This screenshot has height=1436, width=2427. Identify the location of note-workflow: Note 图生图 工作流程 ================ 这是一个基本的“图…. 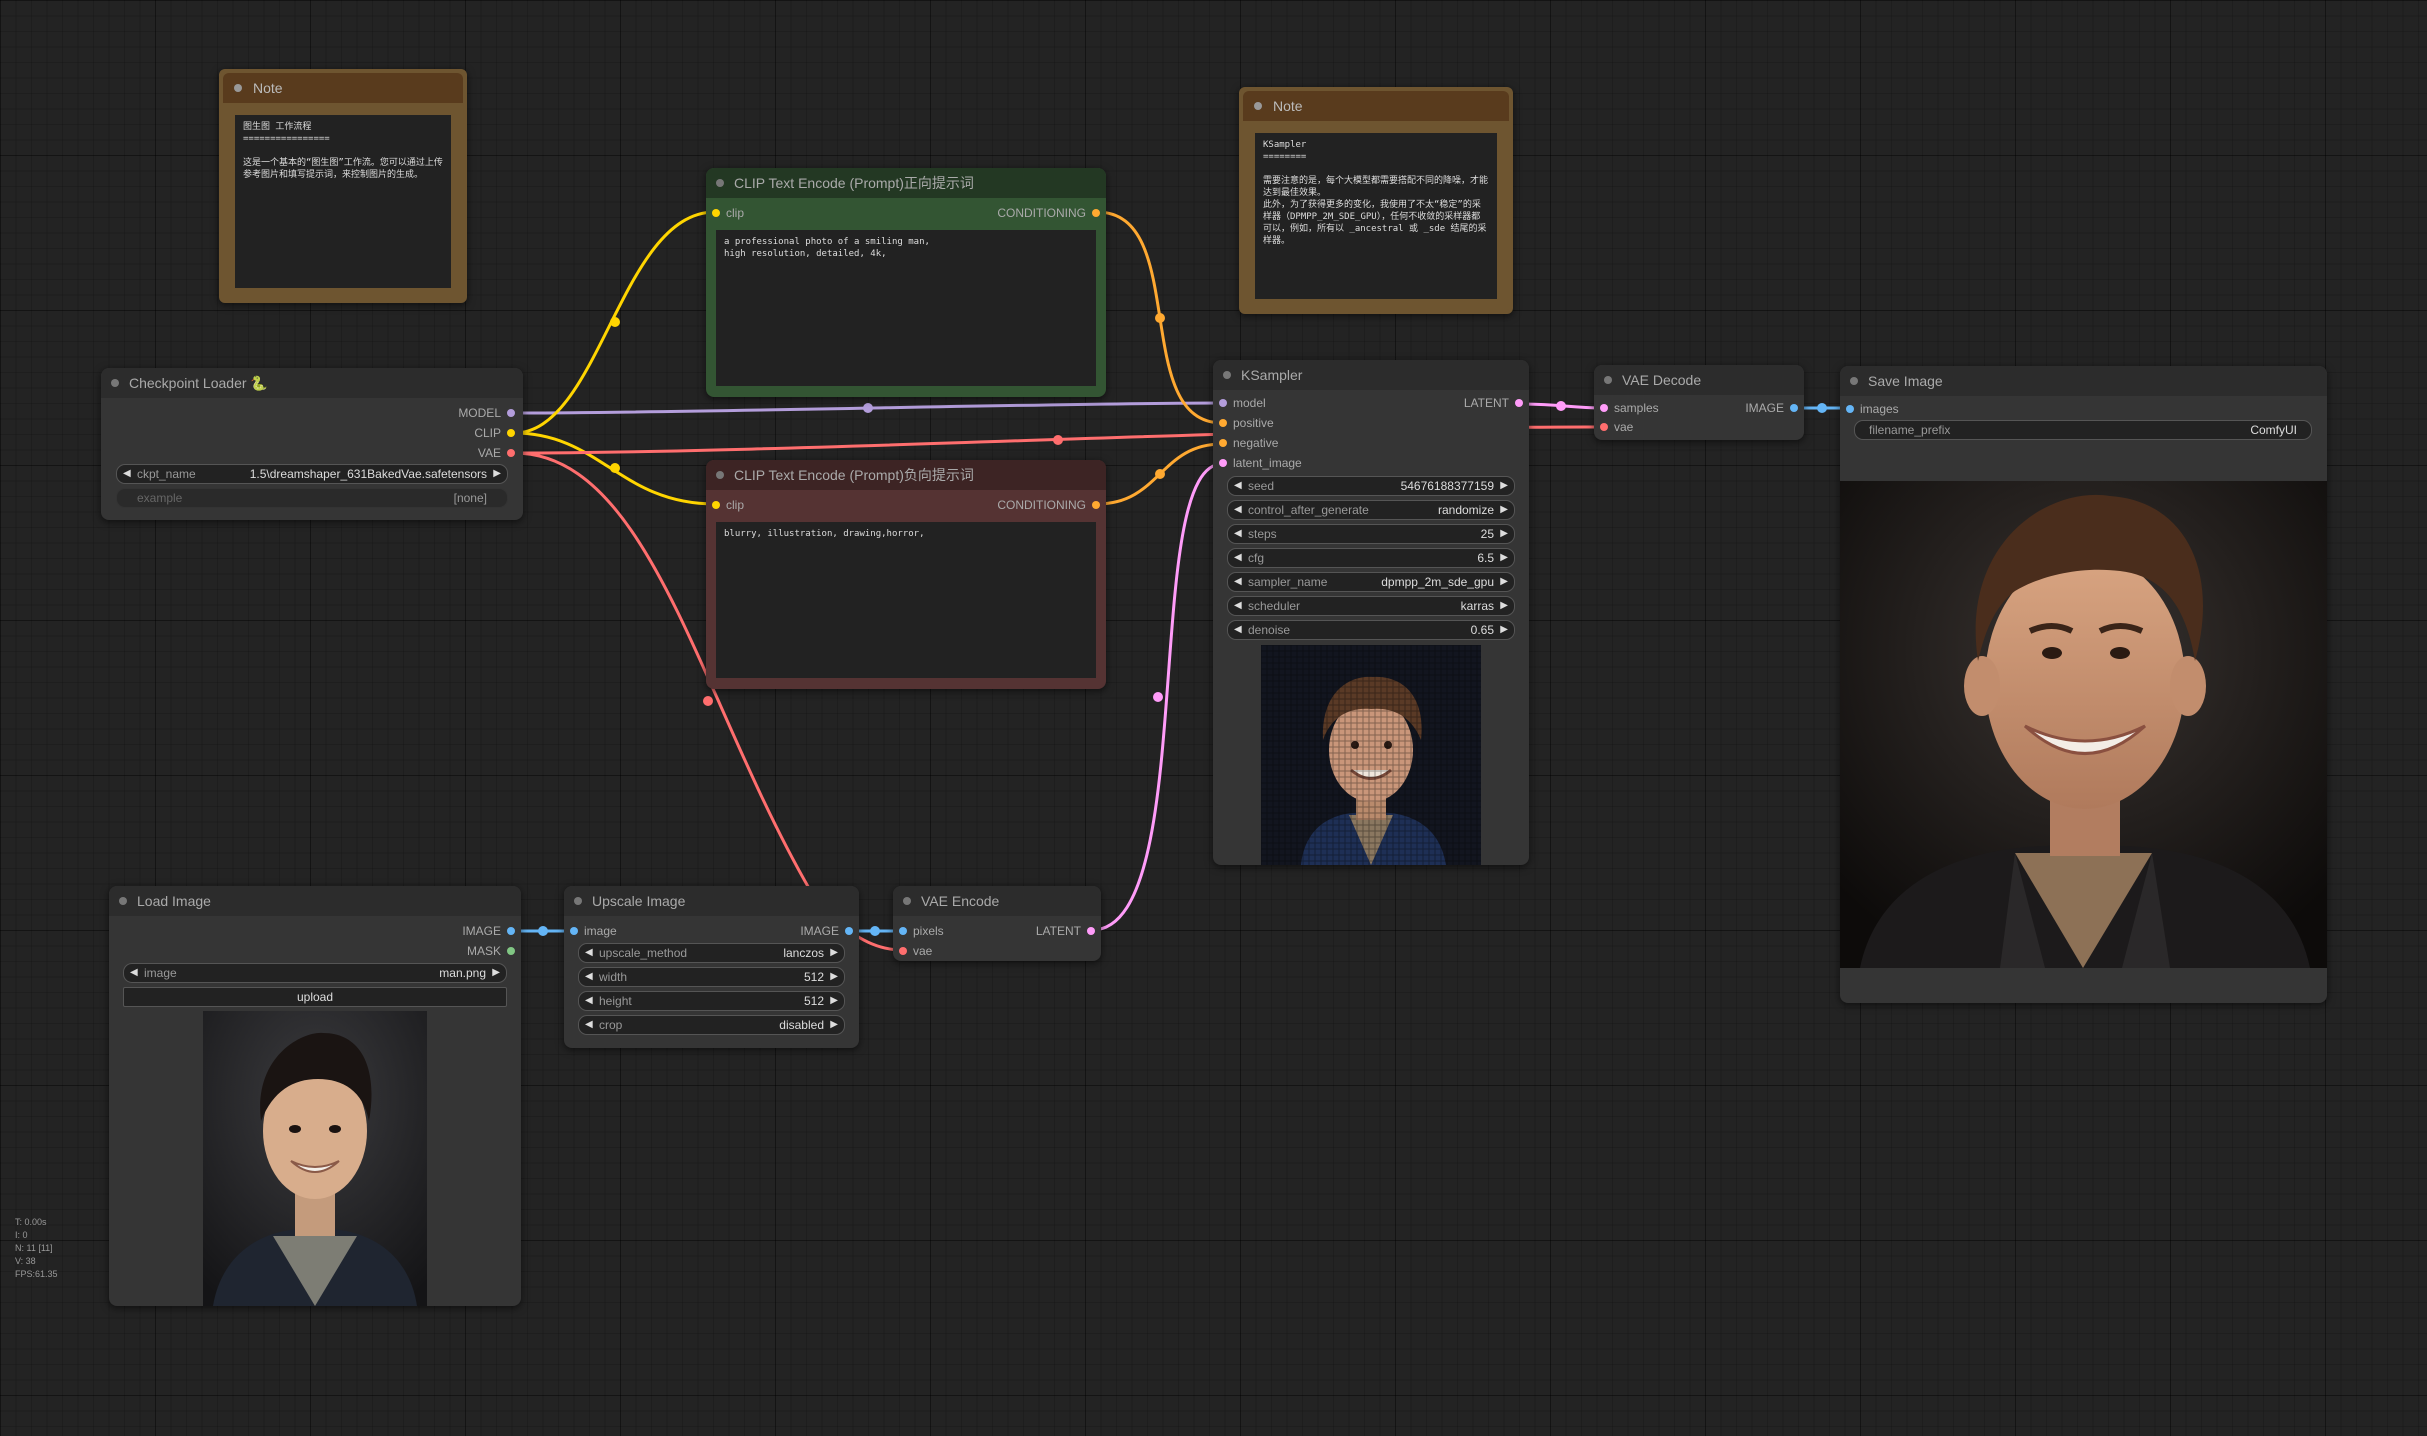
(343, 186).